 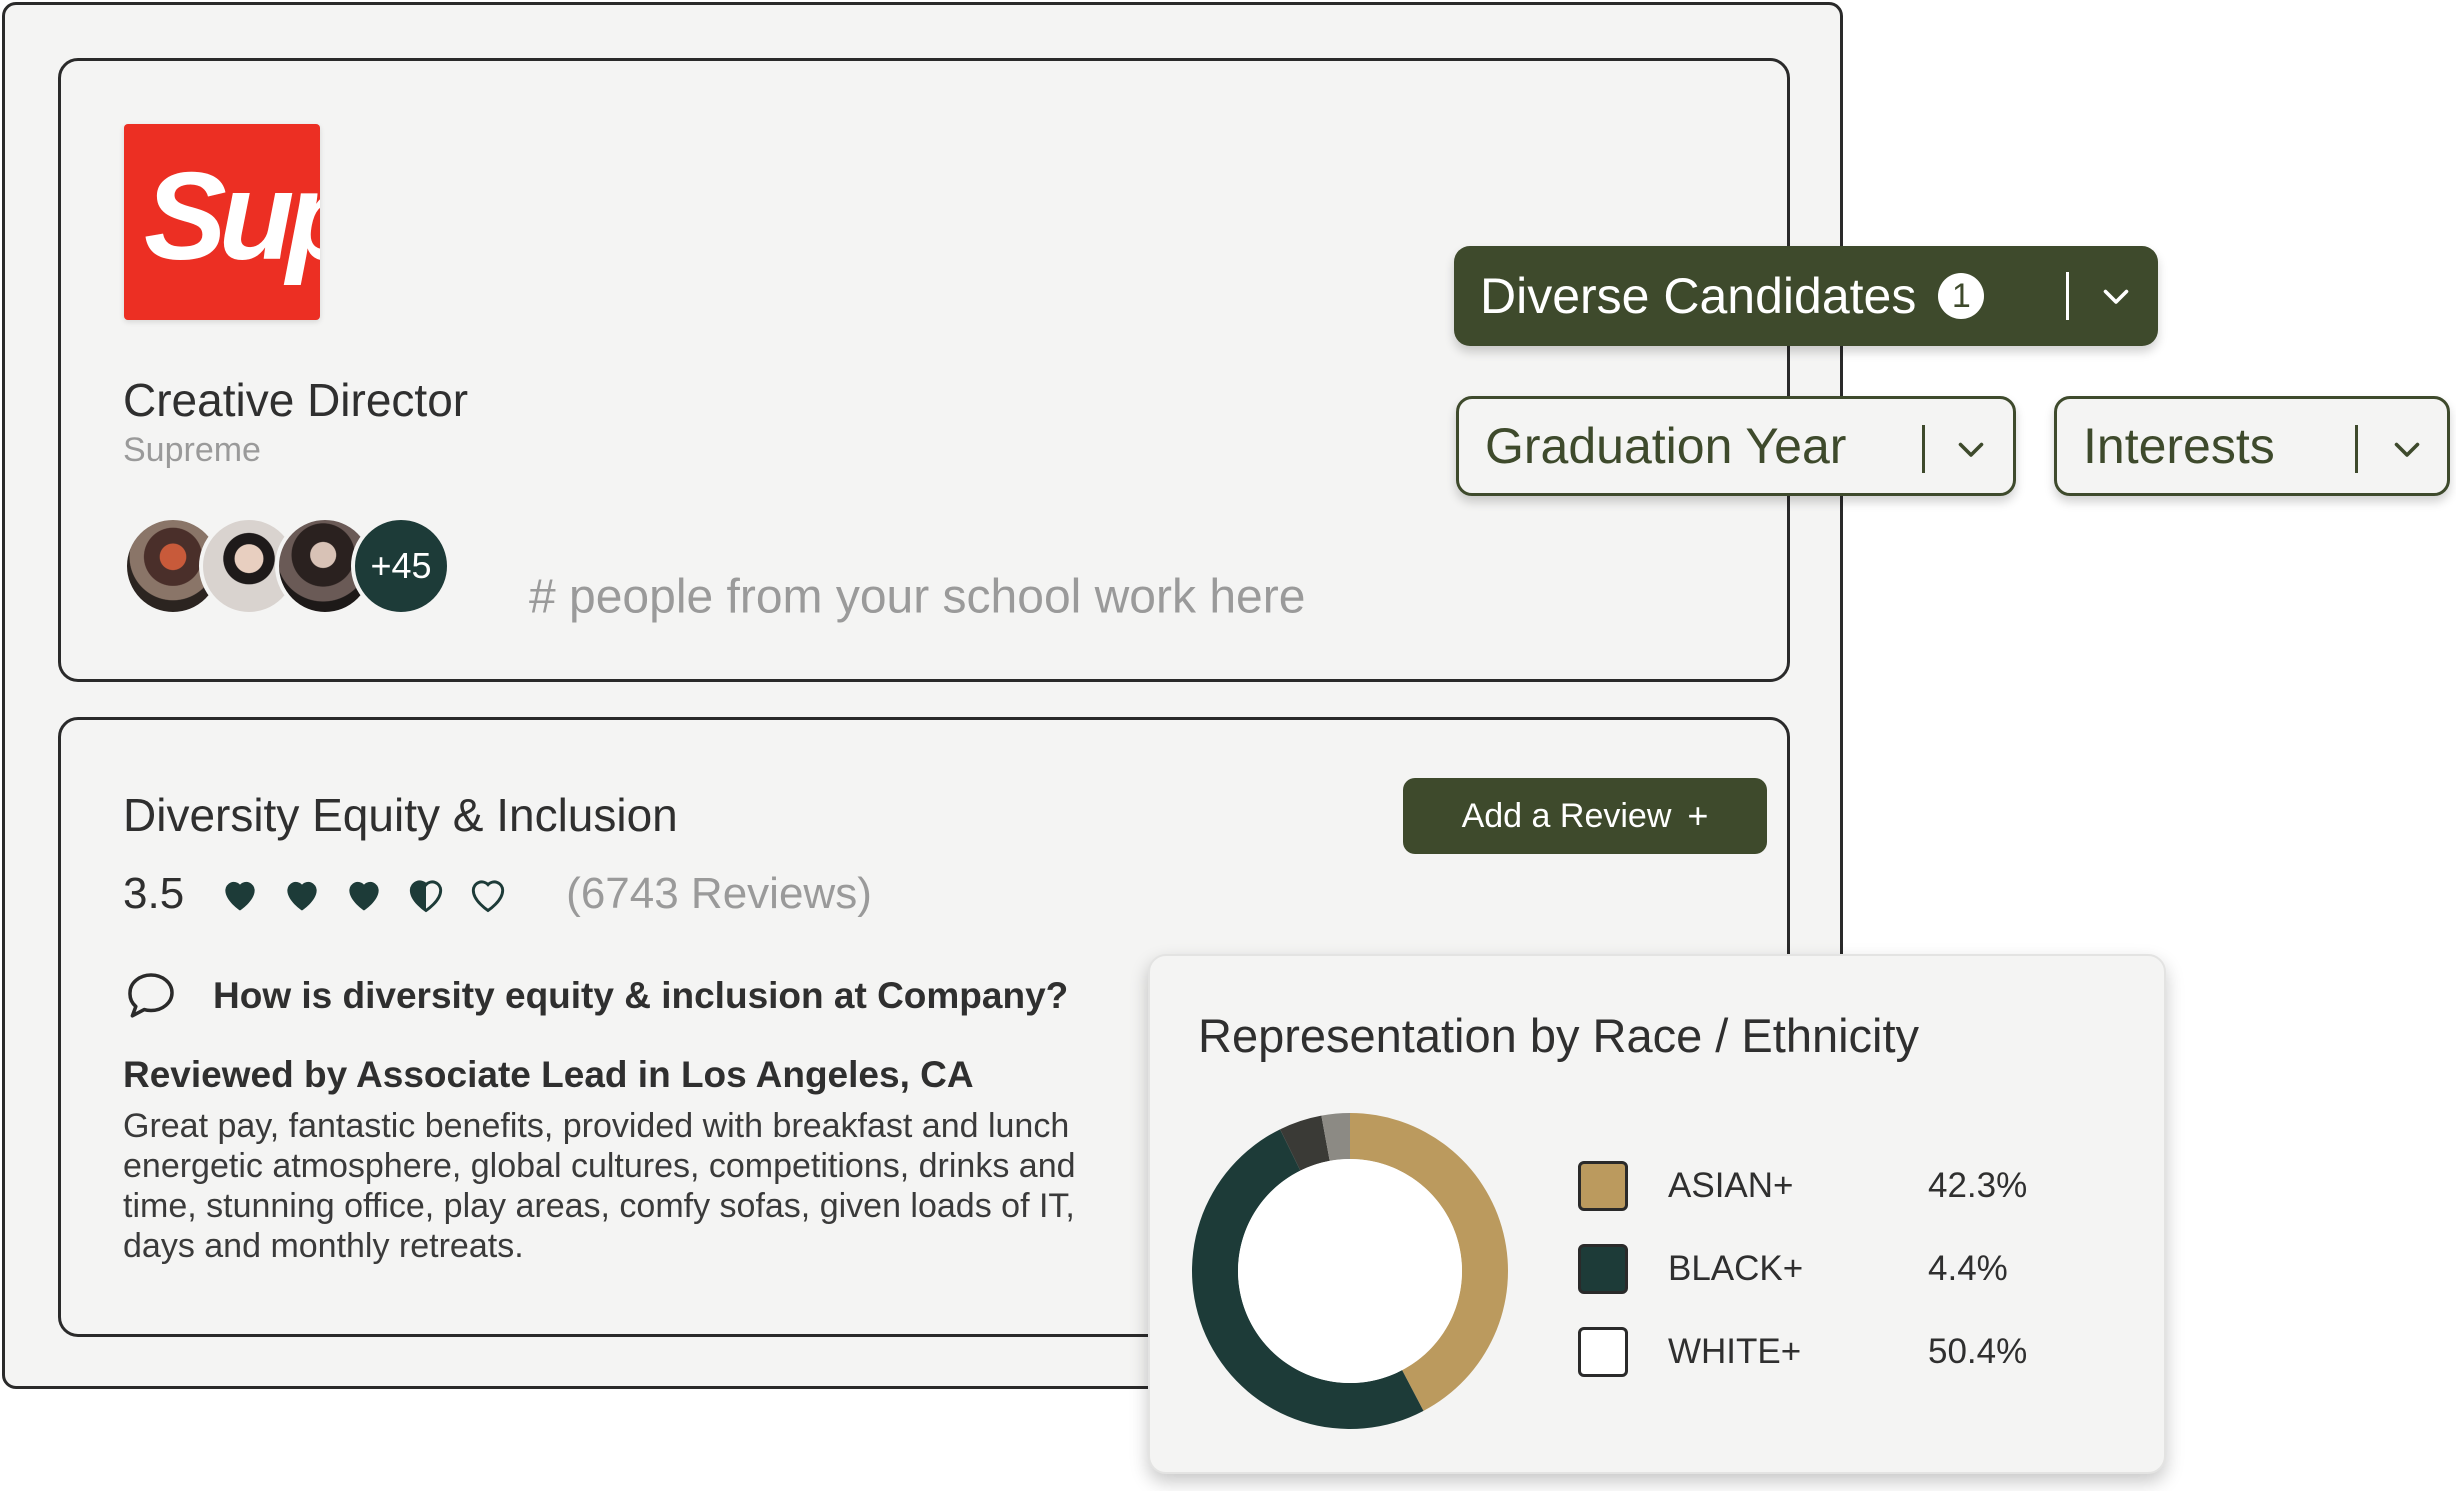 I want to click on avatar-count-badge: +45, so click(x=401, y=566).